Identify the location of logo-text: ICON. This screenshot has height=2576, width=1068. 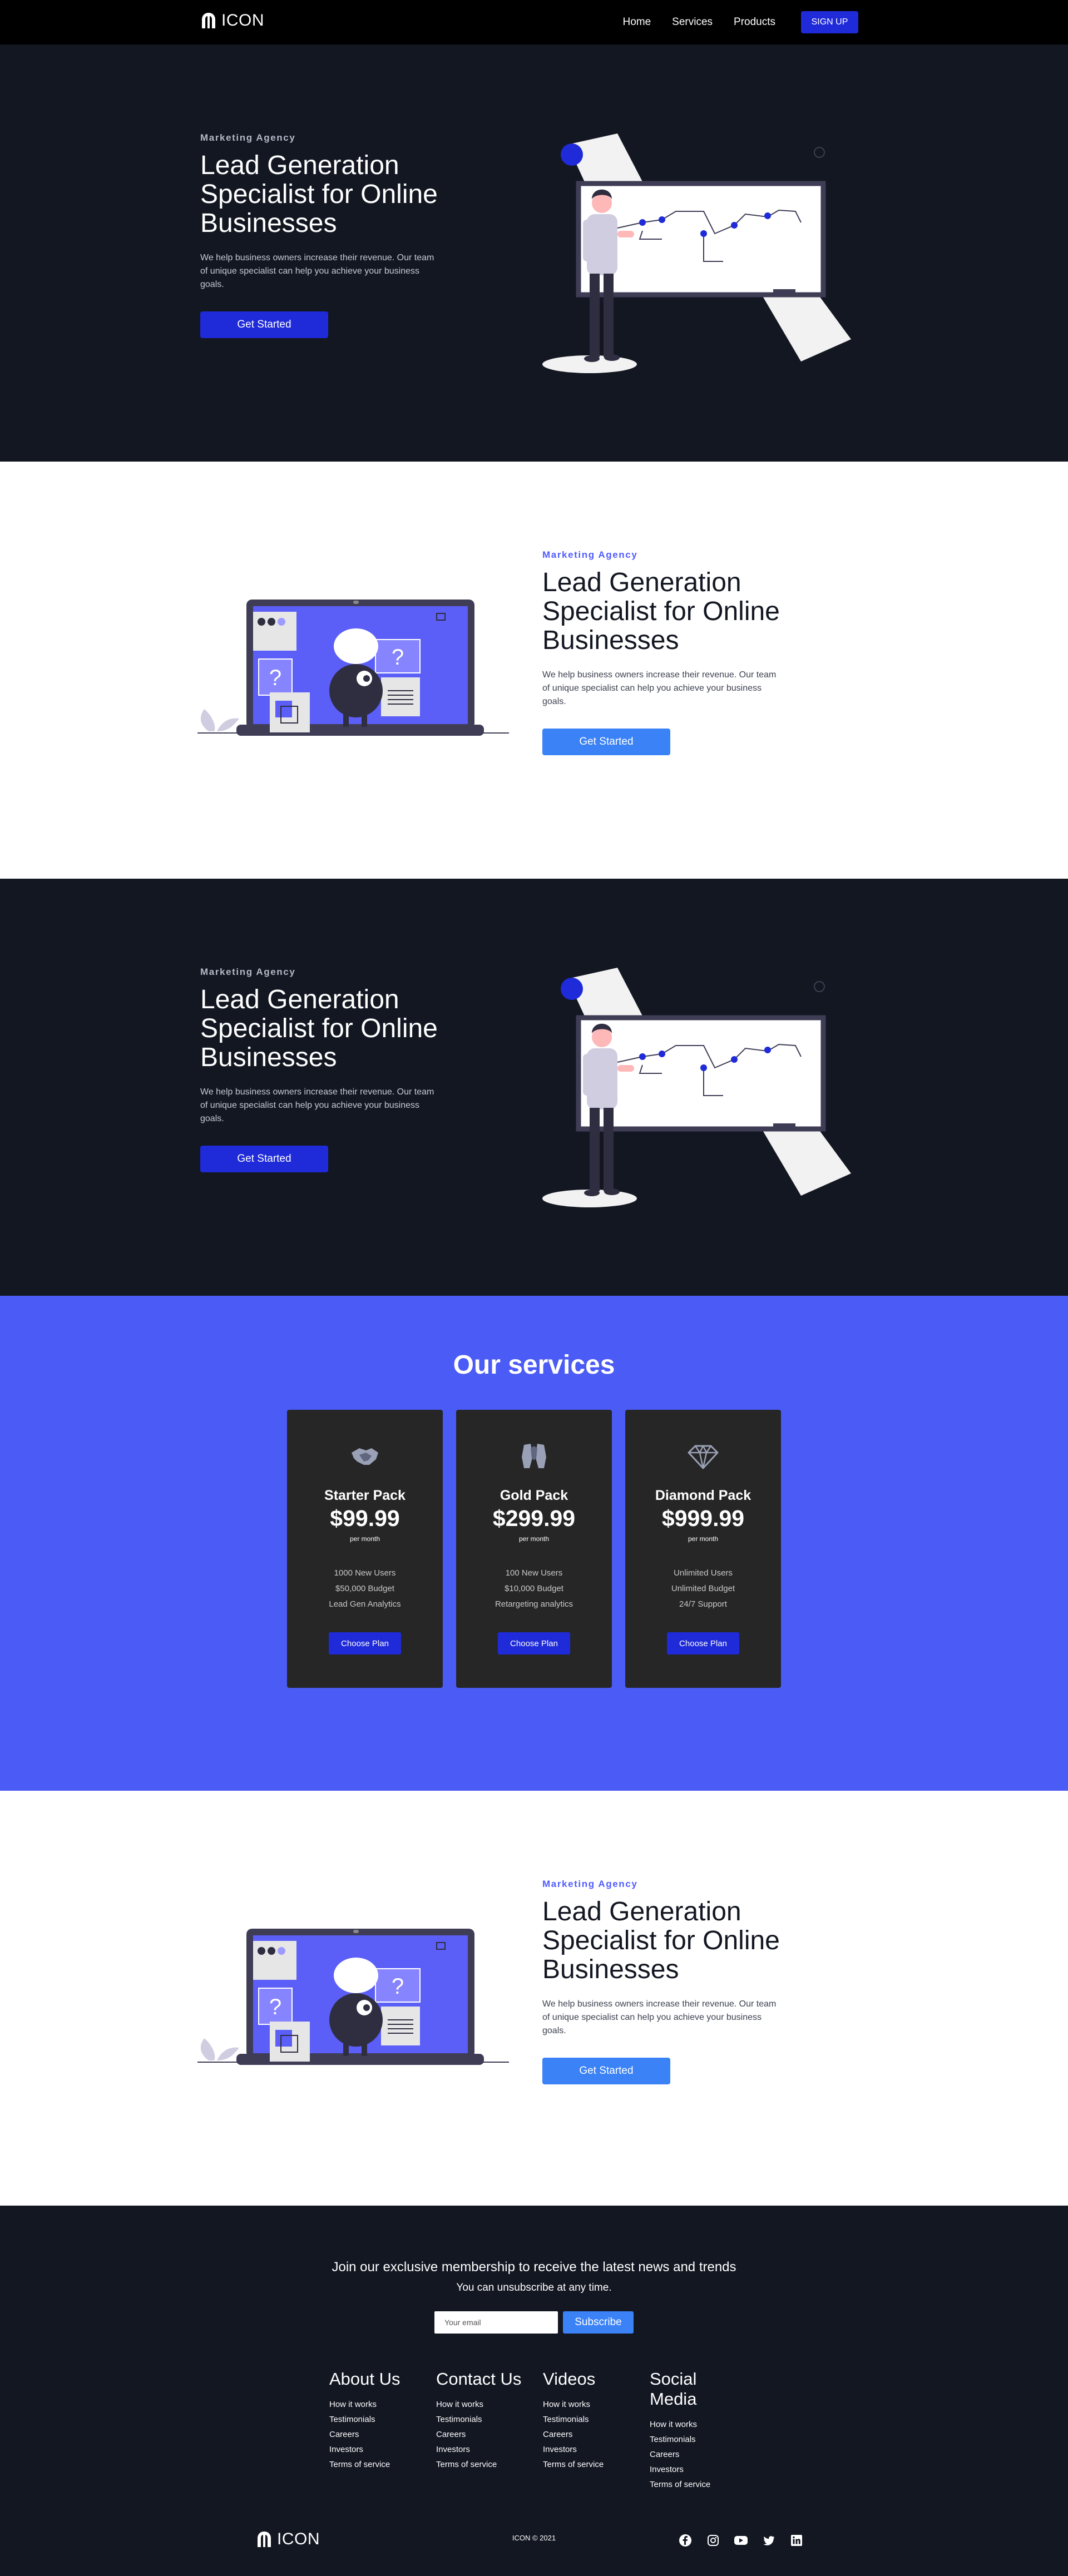
(242, 20).